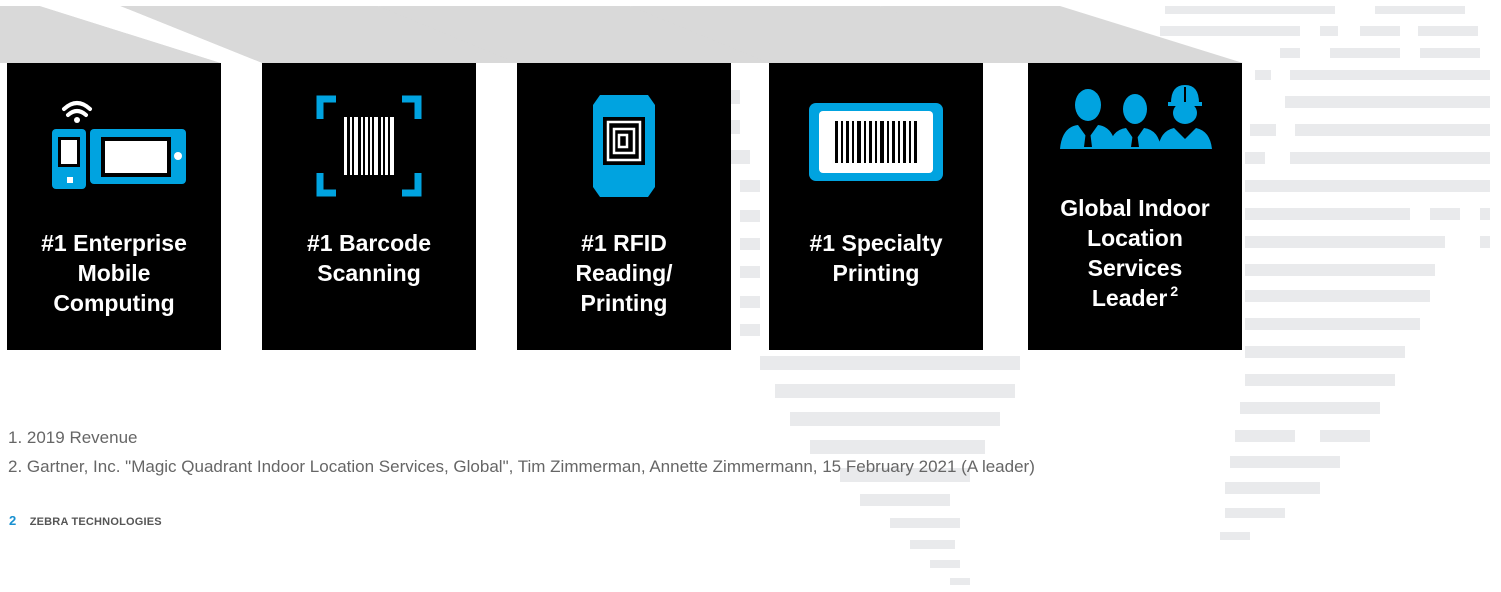  What do you see at coordinates (1136, 117) in the screenshot?
I see `workers-icon` at bounding box center [1136, 117].